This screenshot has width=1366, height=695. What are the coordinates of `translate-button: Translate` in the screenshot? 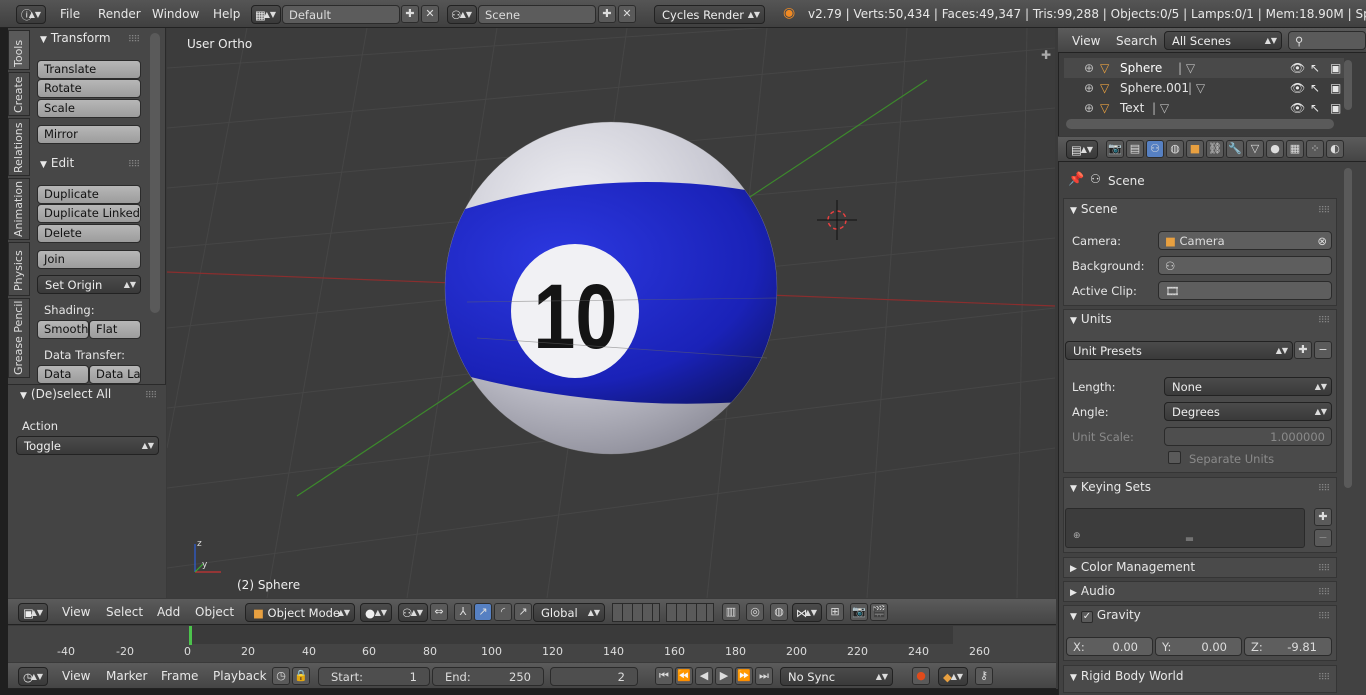 It's located at (89, 69).